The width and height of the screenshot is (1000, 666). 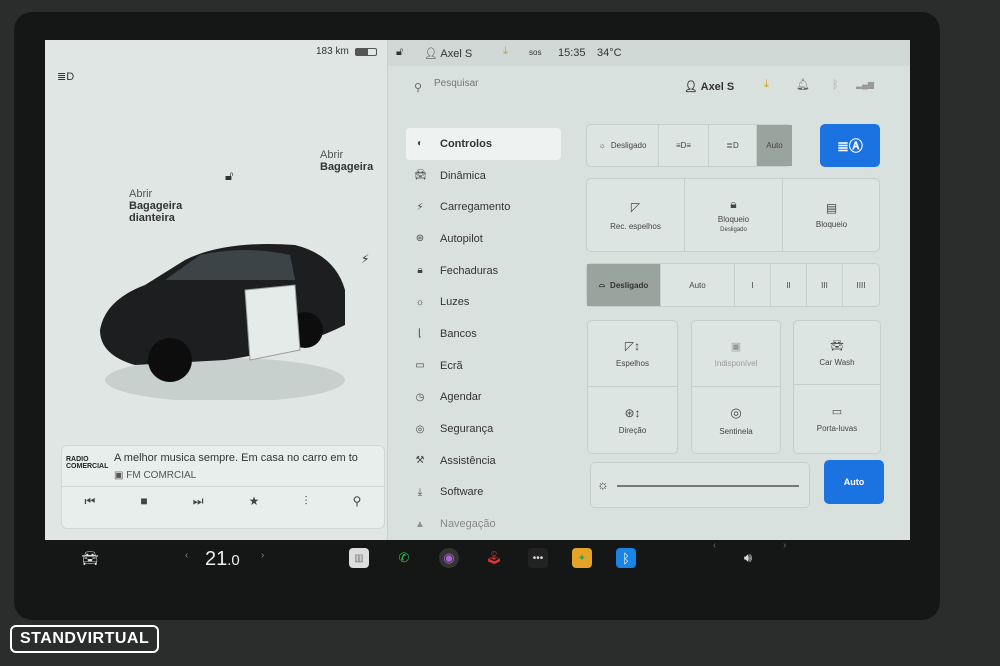 What do you see at coordinates (734, 215) in the screenshot?
I see `child-lock-button: 🔒︎ Bloqueio Desligado` at bounding box center [734, 215].